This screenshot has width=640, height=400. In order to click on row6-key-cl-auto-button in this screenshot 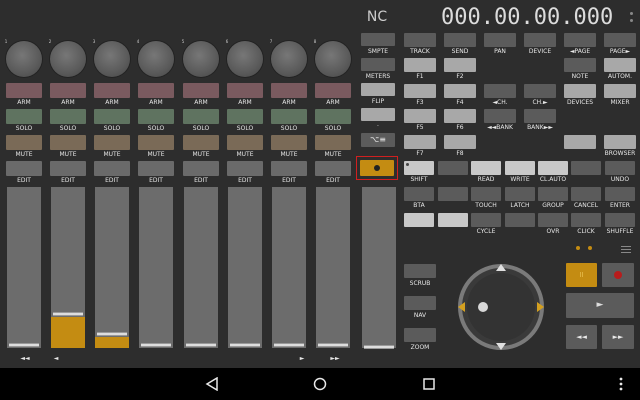, I will do `click(553, 168)`.